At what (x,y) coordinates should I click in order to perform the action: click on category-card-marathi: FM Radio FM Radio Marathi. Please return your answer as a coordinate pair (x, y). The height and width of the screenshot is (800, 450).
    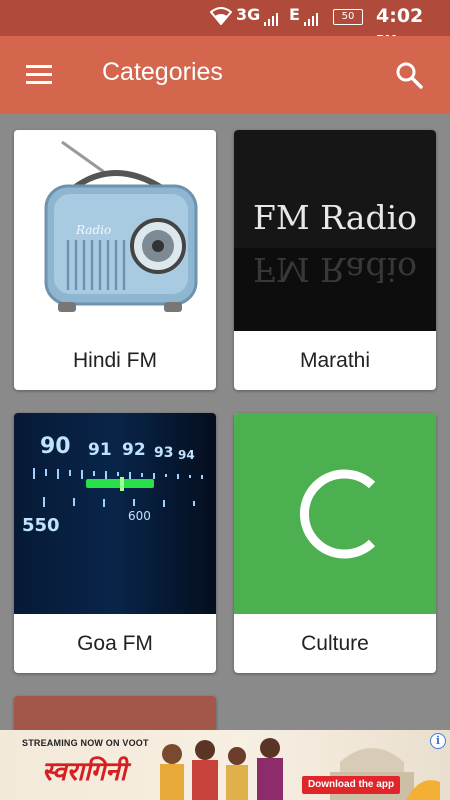
    Looking at the image, I should click on (335, 260).